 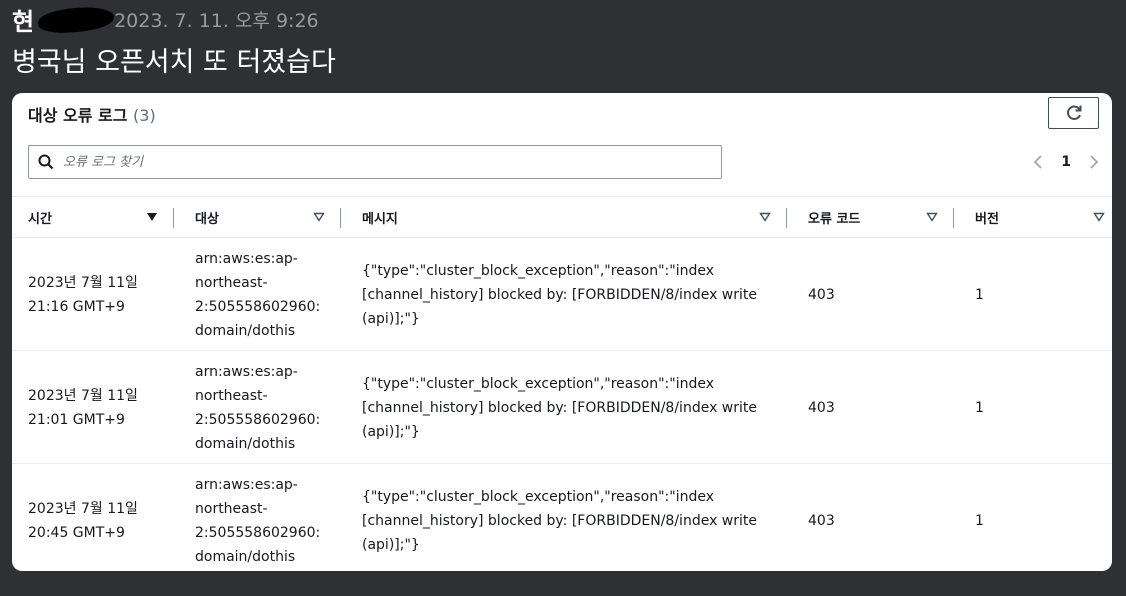 What do you see at coordinates (1038, 162) in the screenshot?
I see `chevron-left-icon` at bounding box center [1038, 162].